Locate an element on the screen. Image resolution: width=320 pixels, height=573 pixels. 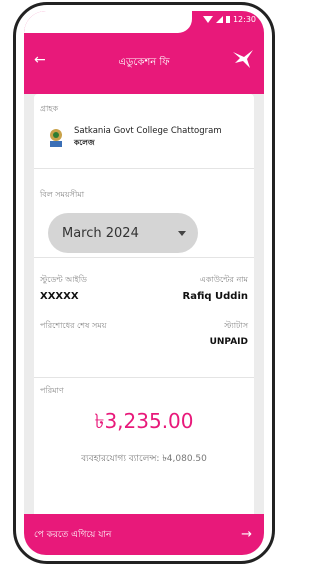
institution-label: গ্রাহক is located at coordinates (49, 108).